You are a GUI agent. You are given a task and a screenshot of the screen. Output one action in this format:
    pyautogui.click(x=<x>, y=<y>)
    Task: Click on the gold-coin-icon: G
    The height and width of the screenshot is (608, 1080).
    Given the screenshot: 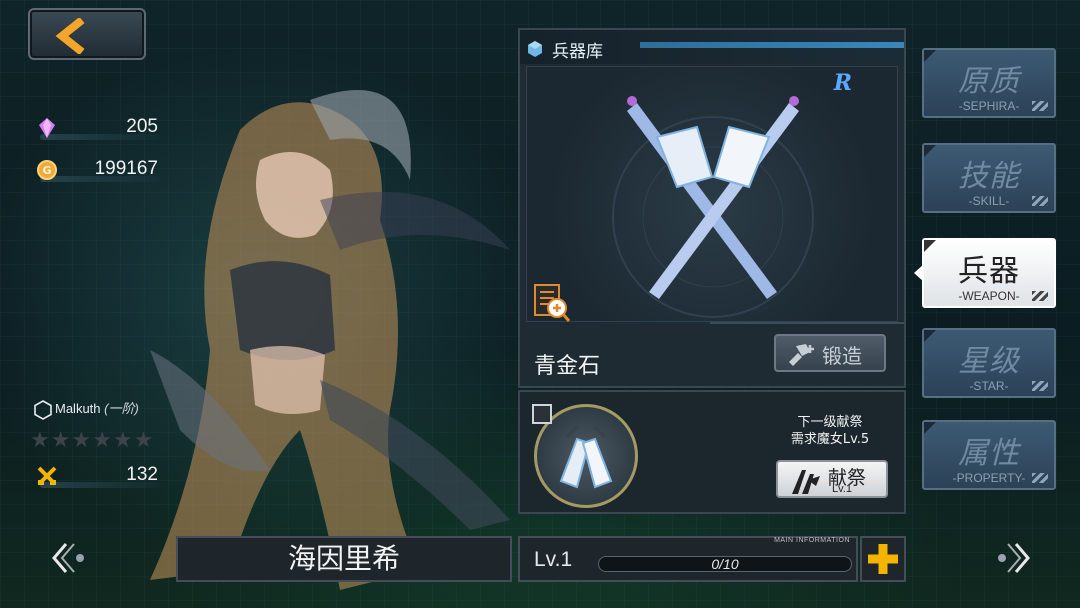 What is the action you would take?
    pyautogui.click(x=47, y=170)
    